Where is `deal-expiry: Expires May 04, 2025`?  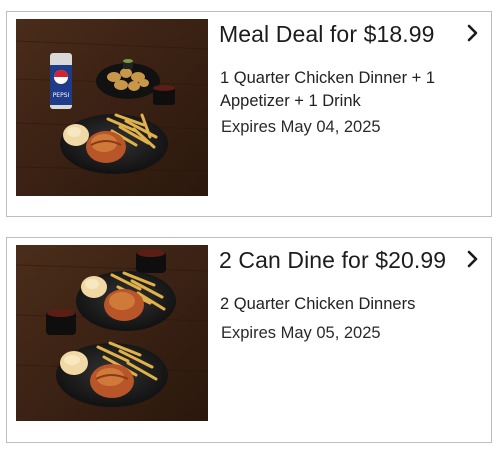
deal-expiry: Expires May 04, 2025 is located at coordinates (301, 127).